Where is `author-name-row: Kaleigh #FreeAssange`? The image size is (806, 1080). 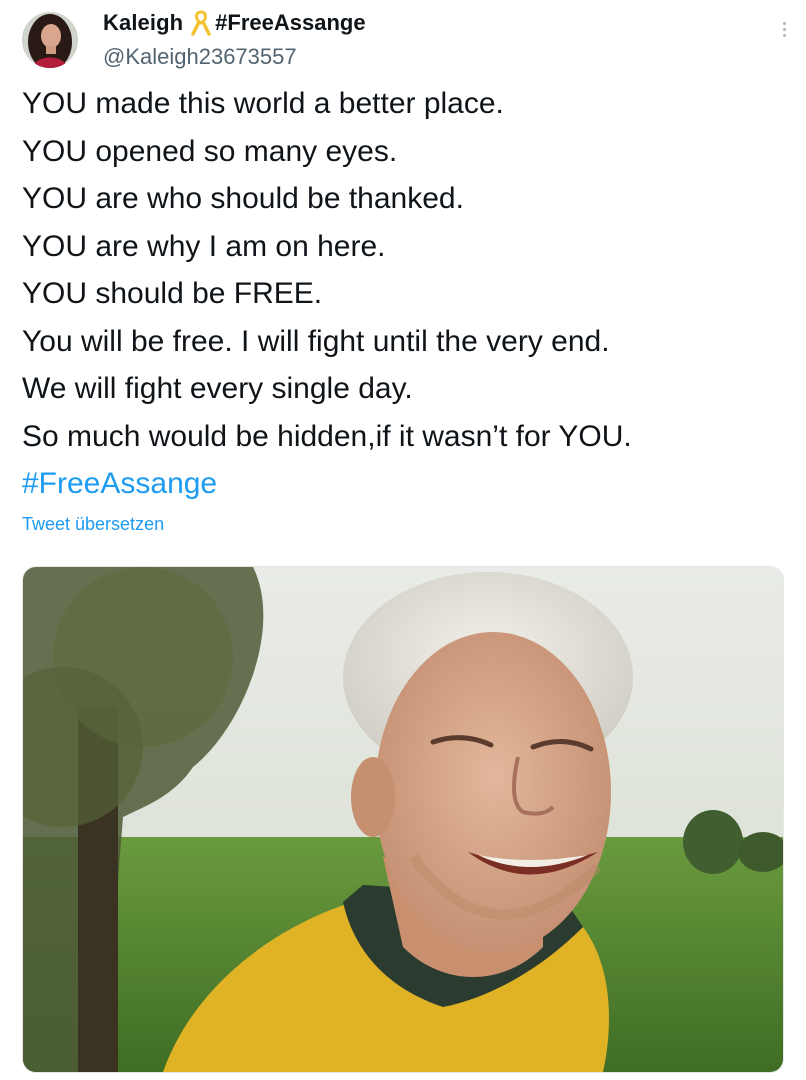
author-name-row: Kaleigh #FreeAssange is located at coordinates (234, 23).